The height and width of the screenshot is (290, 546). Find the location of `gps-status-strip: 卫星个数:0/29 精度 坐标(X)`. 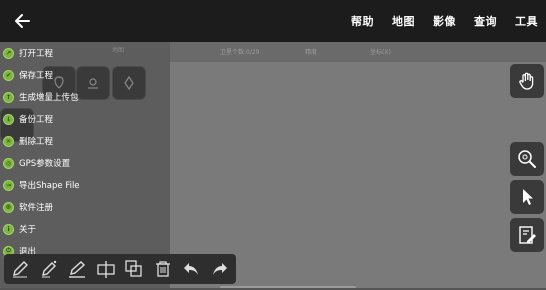

gps-status-strip: 卫星个数:0/29 精度 坐标(X) is located at coordinates (358, 52).